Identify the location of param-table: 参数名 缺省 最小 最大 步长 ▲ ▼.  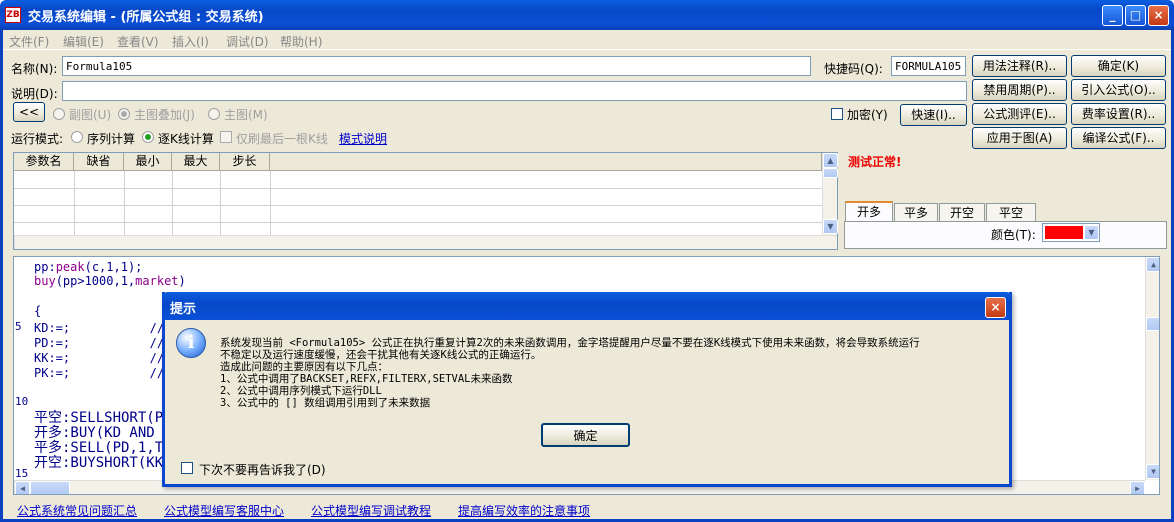
(425, 201).